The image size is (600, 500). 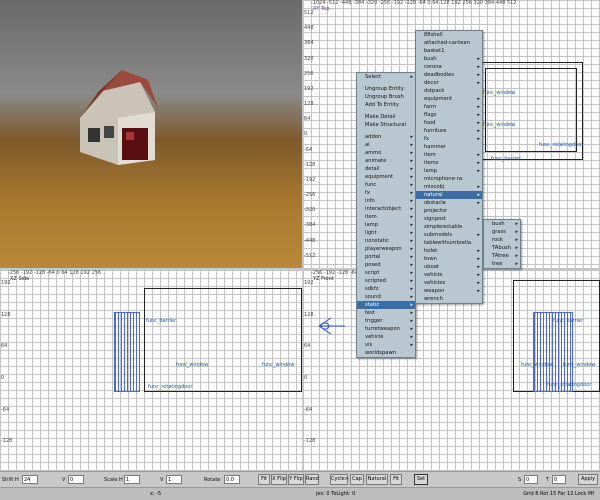 What do you see at coordinates (449, 115) in the screenshot?
I see `menu-item: flags` at bounding box center [449, 115].